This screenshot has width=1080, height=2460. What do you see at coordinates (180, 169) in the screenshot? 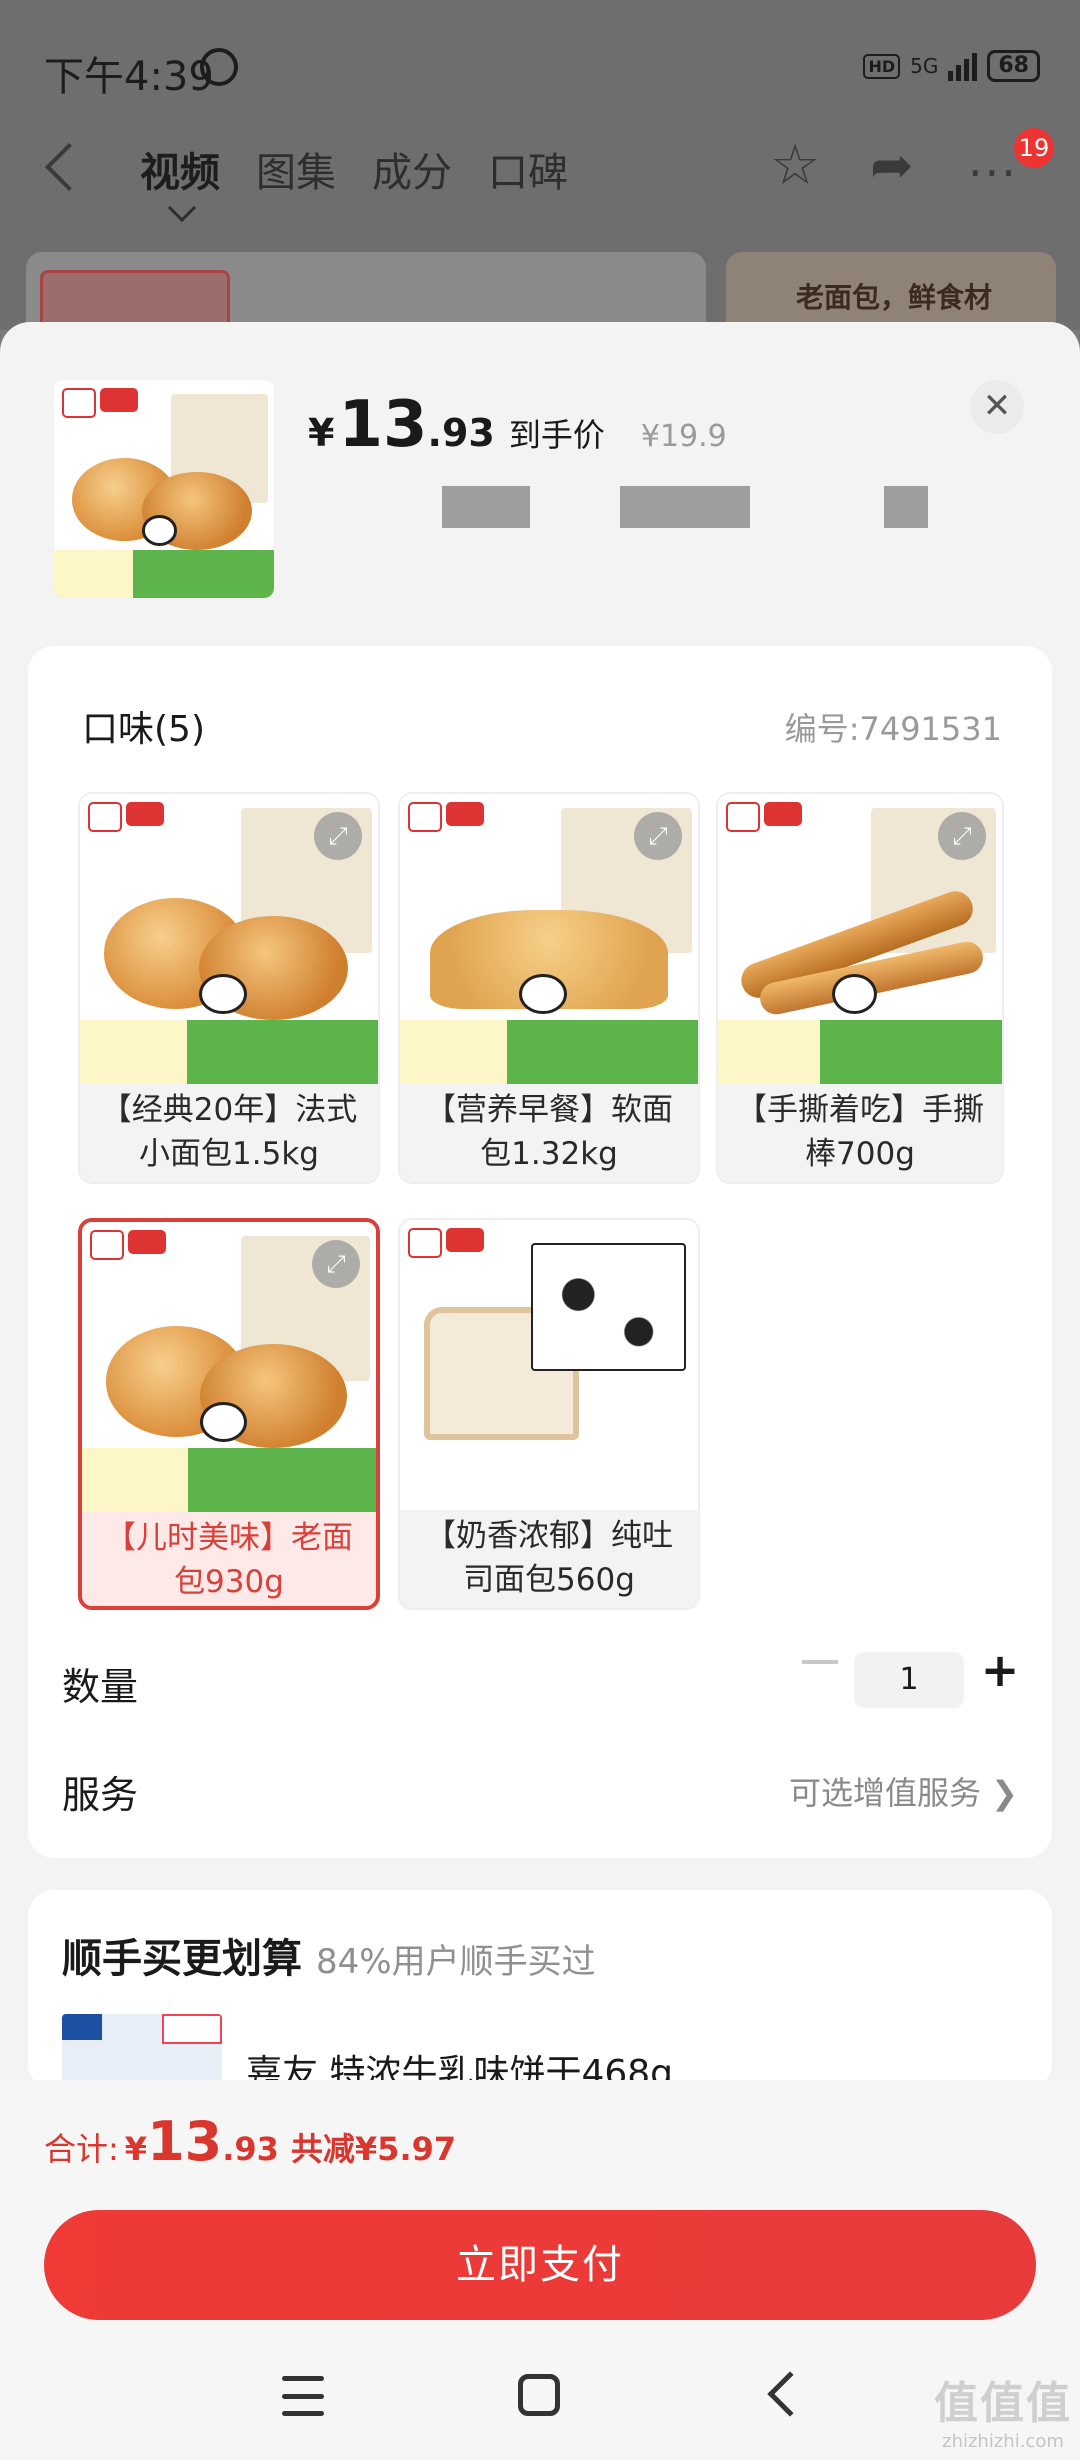
I see `tab-video: 视频` at bounding box center [180, 169].